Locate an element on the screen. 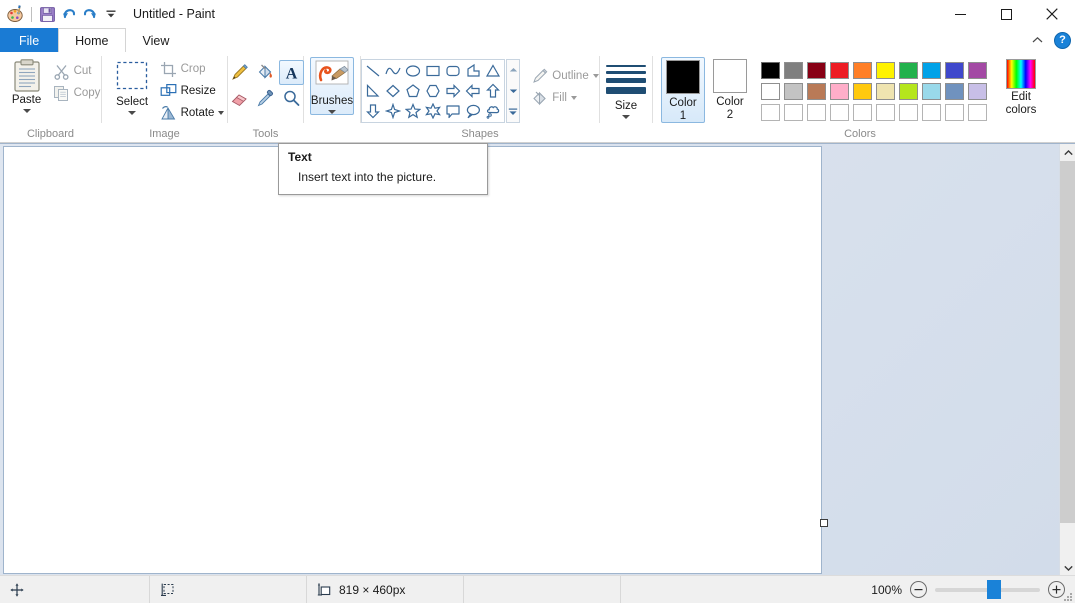 This screenshot has height=603, width=1075. help-icon: ? is located at coordinates (1062, 40).